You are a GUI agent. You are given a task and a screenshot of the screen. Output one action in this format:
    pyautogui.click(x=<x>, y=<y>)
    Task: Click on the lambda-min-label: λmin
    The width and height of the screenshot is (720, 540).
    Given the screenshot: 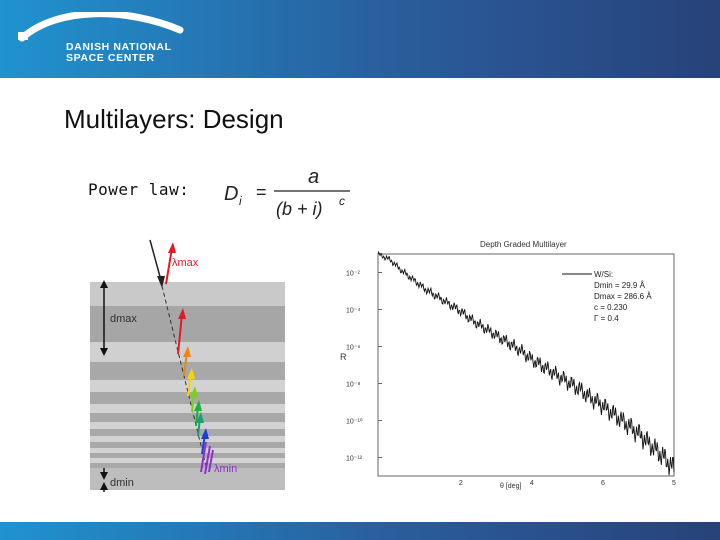 What is the action you would take?
    pyautogui.click(x=225, y=469)
    